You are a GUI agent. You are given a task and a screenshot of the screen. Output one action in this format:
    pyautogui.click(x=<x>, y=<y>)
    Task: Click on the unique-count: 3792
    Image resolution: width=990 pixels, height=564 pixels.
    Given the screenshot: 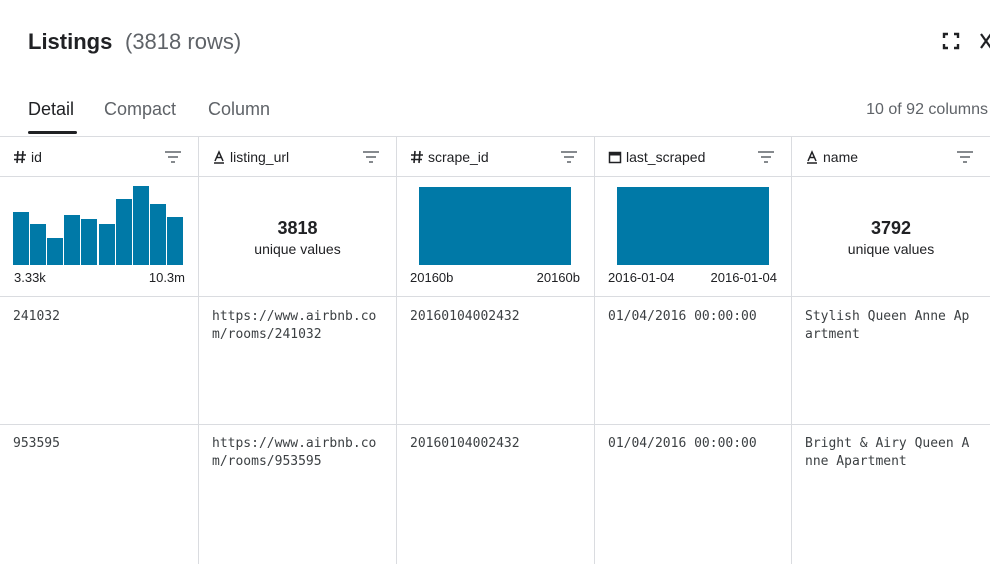 What is the action you would take?
    pyautogui.click(x=891, y=228)
    